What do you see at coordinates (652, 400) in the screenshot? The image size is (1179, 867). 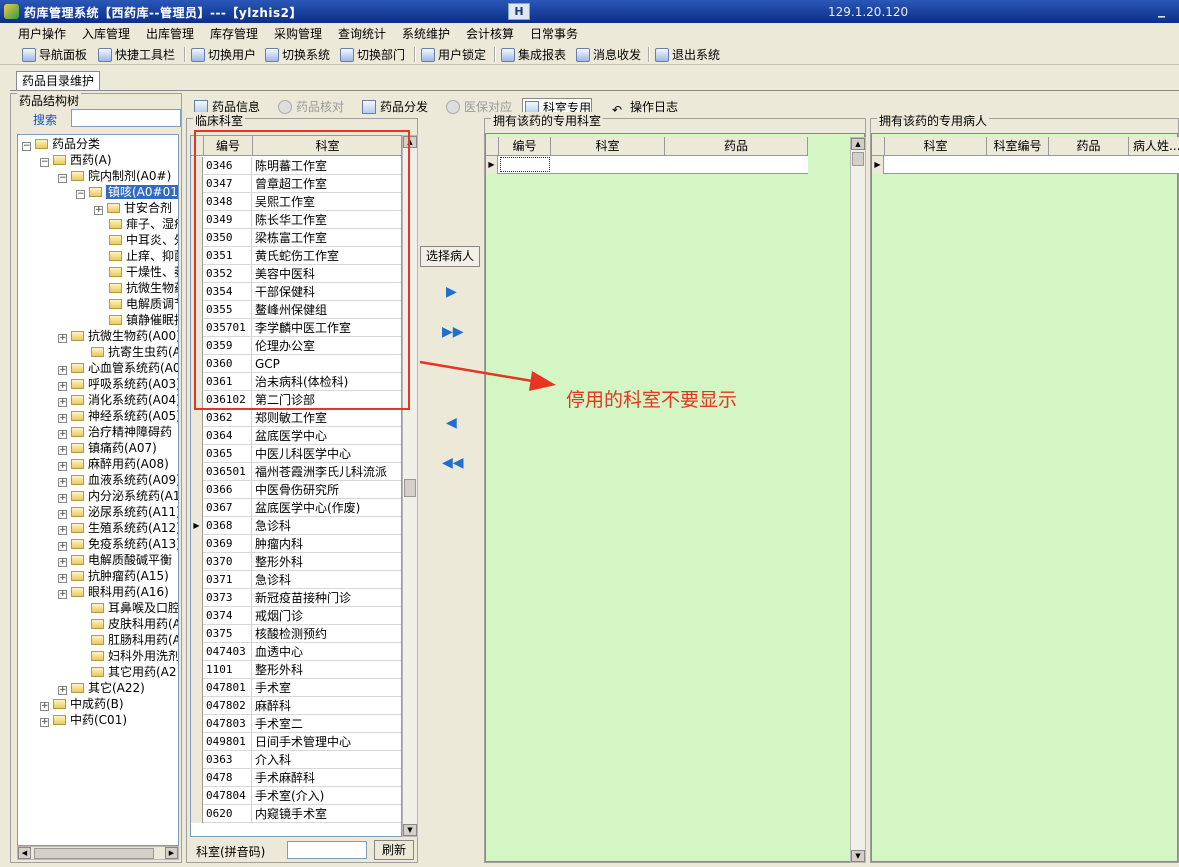 I see `annotation-text: 停用的科室不要显示` at bounding box center [652, 400].